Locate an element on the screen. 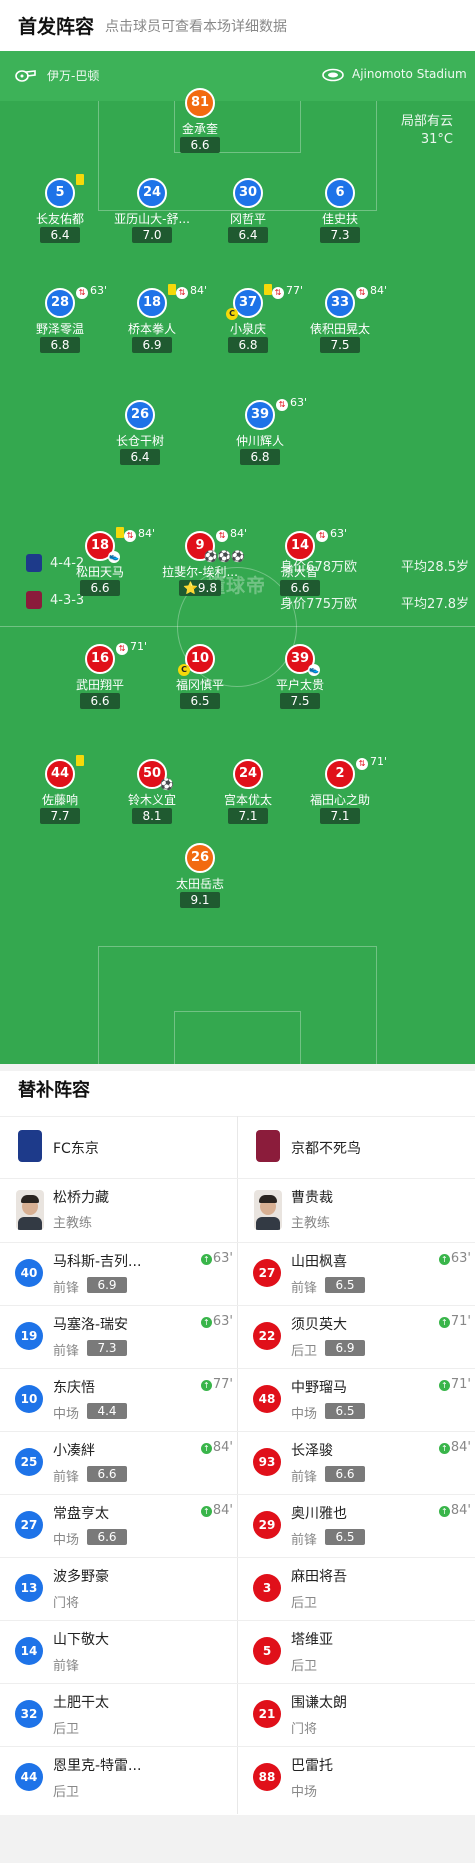 The height and width of the screenshot is (1863, 475). home-team-logo is located at coordinates (30, 1146).